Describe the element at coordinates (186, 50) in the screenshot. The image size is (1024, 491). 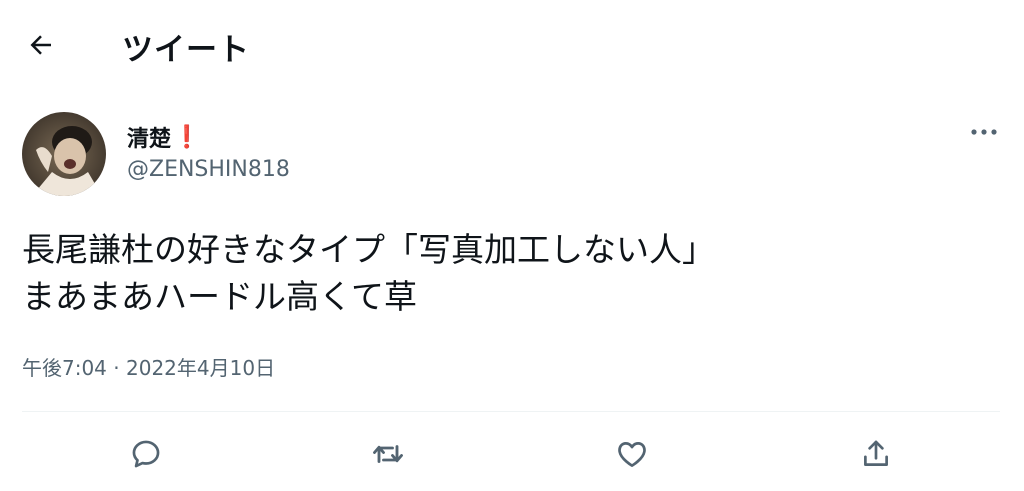
I see `page-title: ツイート` at that location.